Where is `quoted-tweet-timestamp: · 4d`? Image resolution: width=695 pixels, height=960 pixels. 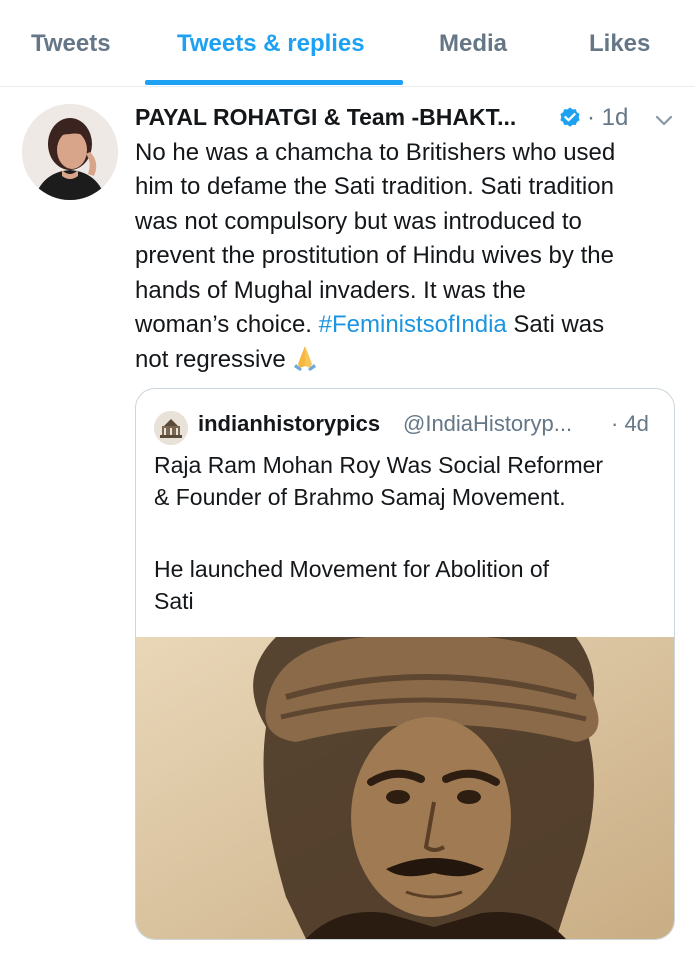
quoted-tweet-timestamp: · 4d is located at coordinates (630, 424).